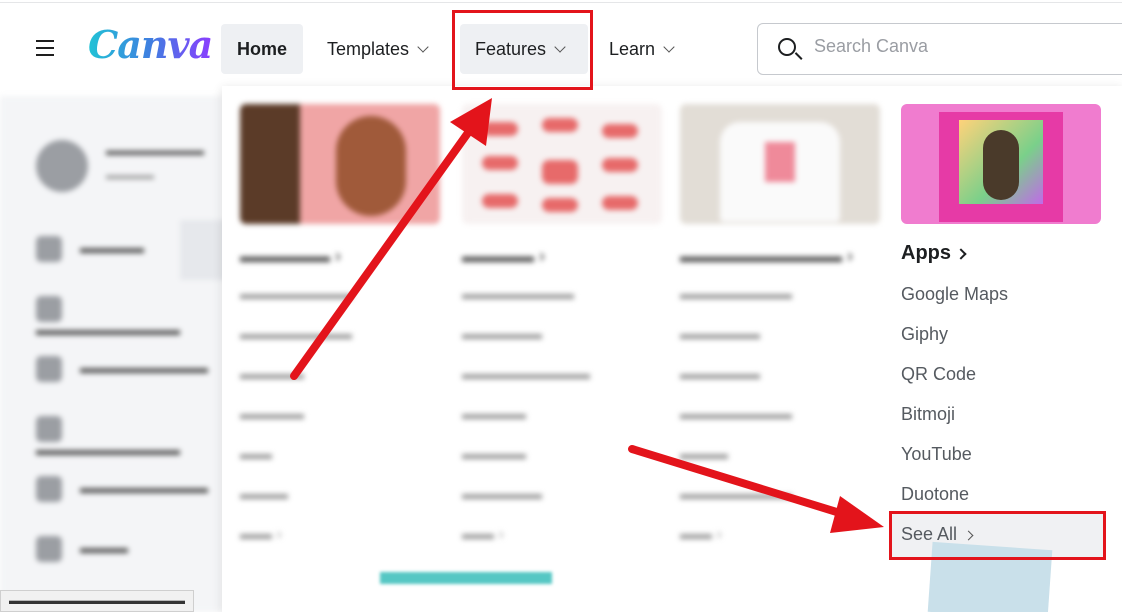 The height and width of the screenshot is (612, 1122). What do you see at coordinates (368, 49) in the screenshot?
I see `nav-templates-label: Templates` at bounding box center [368, 49].